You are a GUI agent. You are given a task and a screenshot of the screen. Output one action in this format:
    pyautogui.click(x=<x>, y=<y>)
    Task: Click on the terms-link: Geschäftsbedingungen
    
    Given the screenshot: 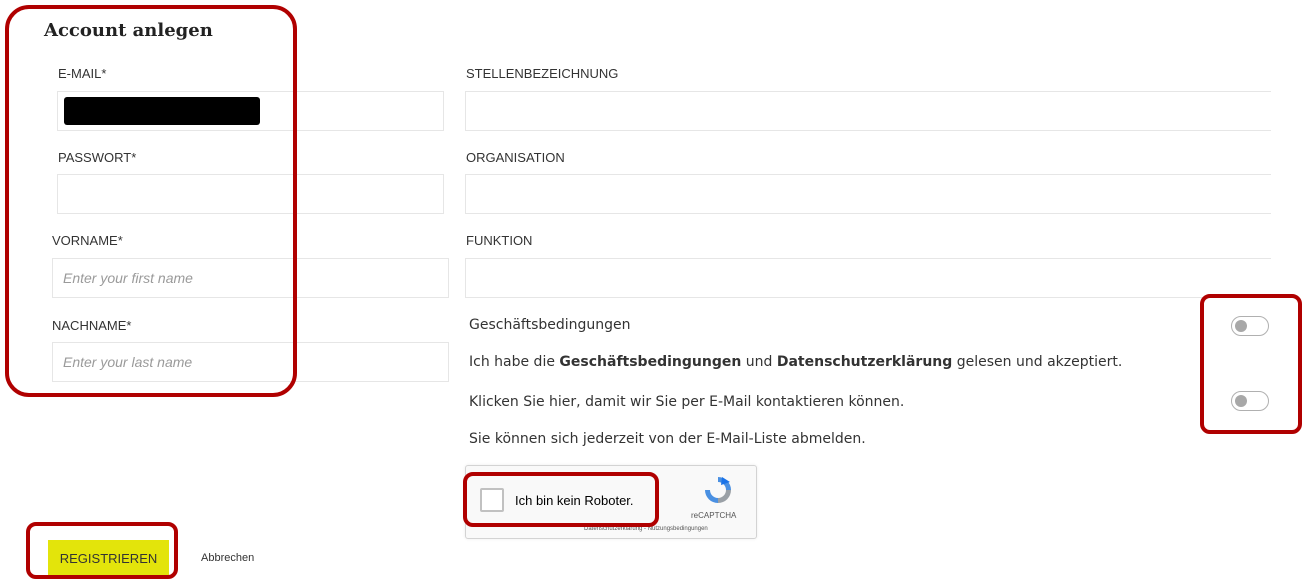 What is the action you would take?
    pyautogui.click(x=650, y=362)
    